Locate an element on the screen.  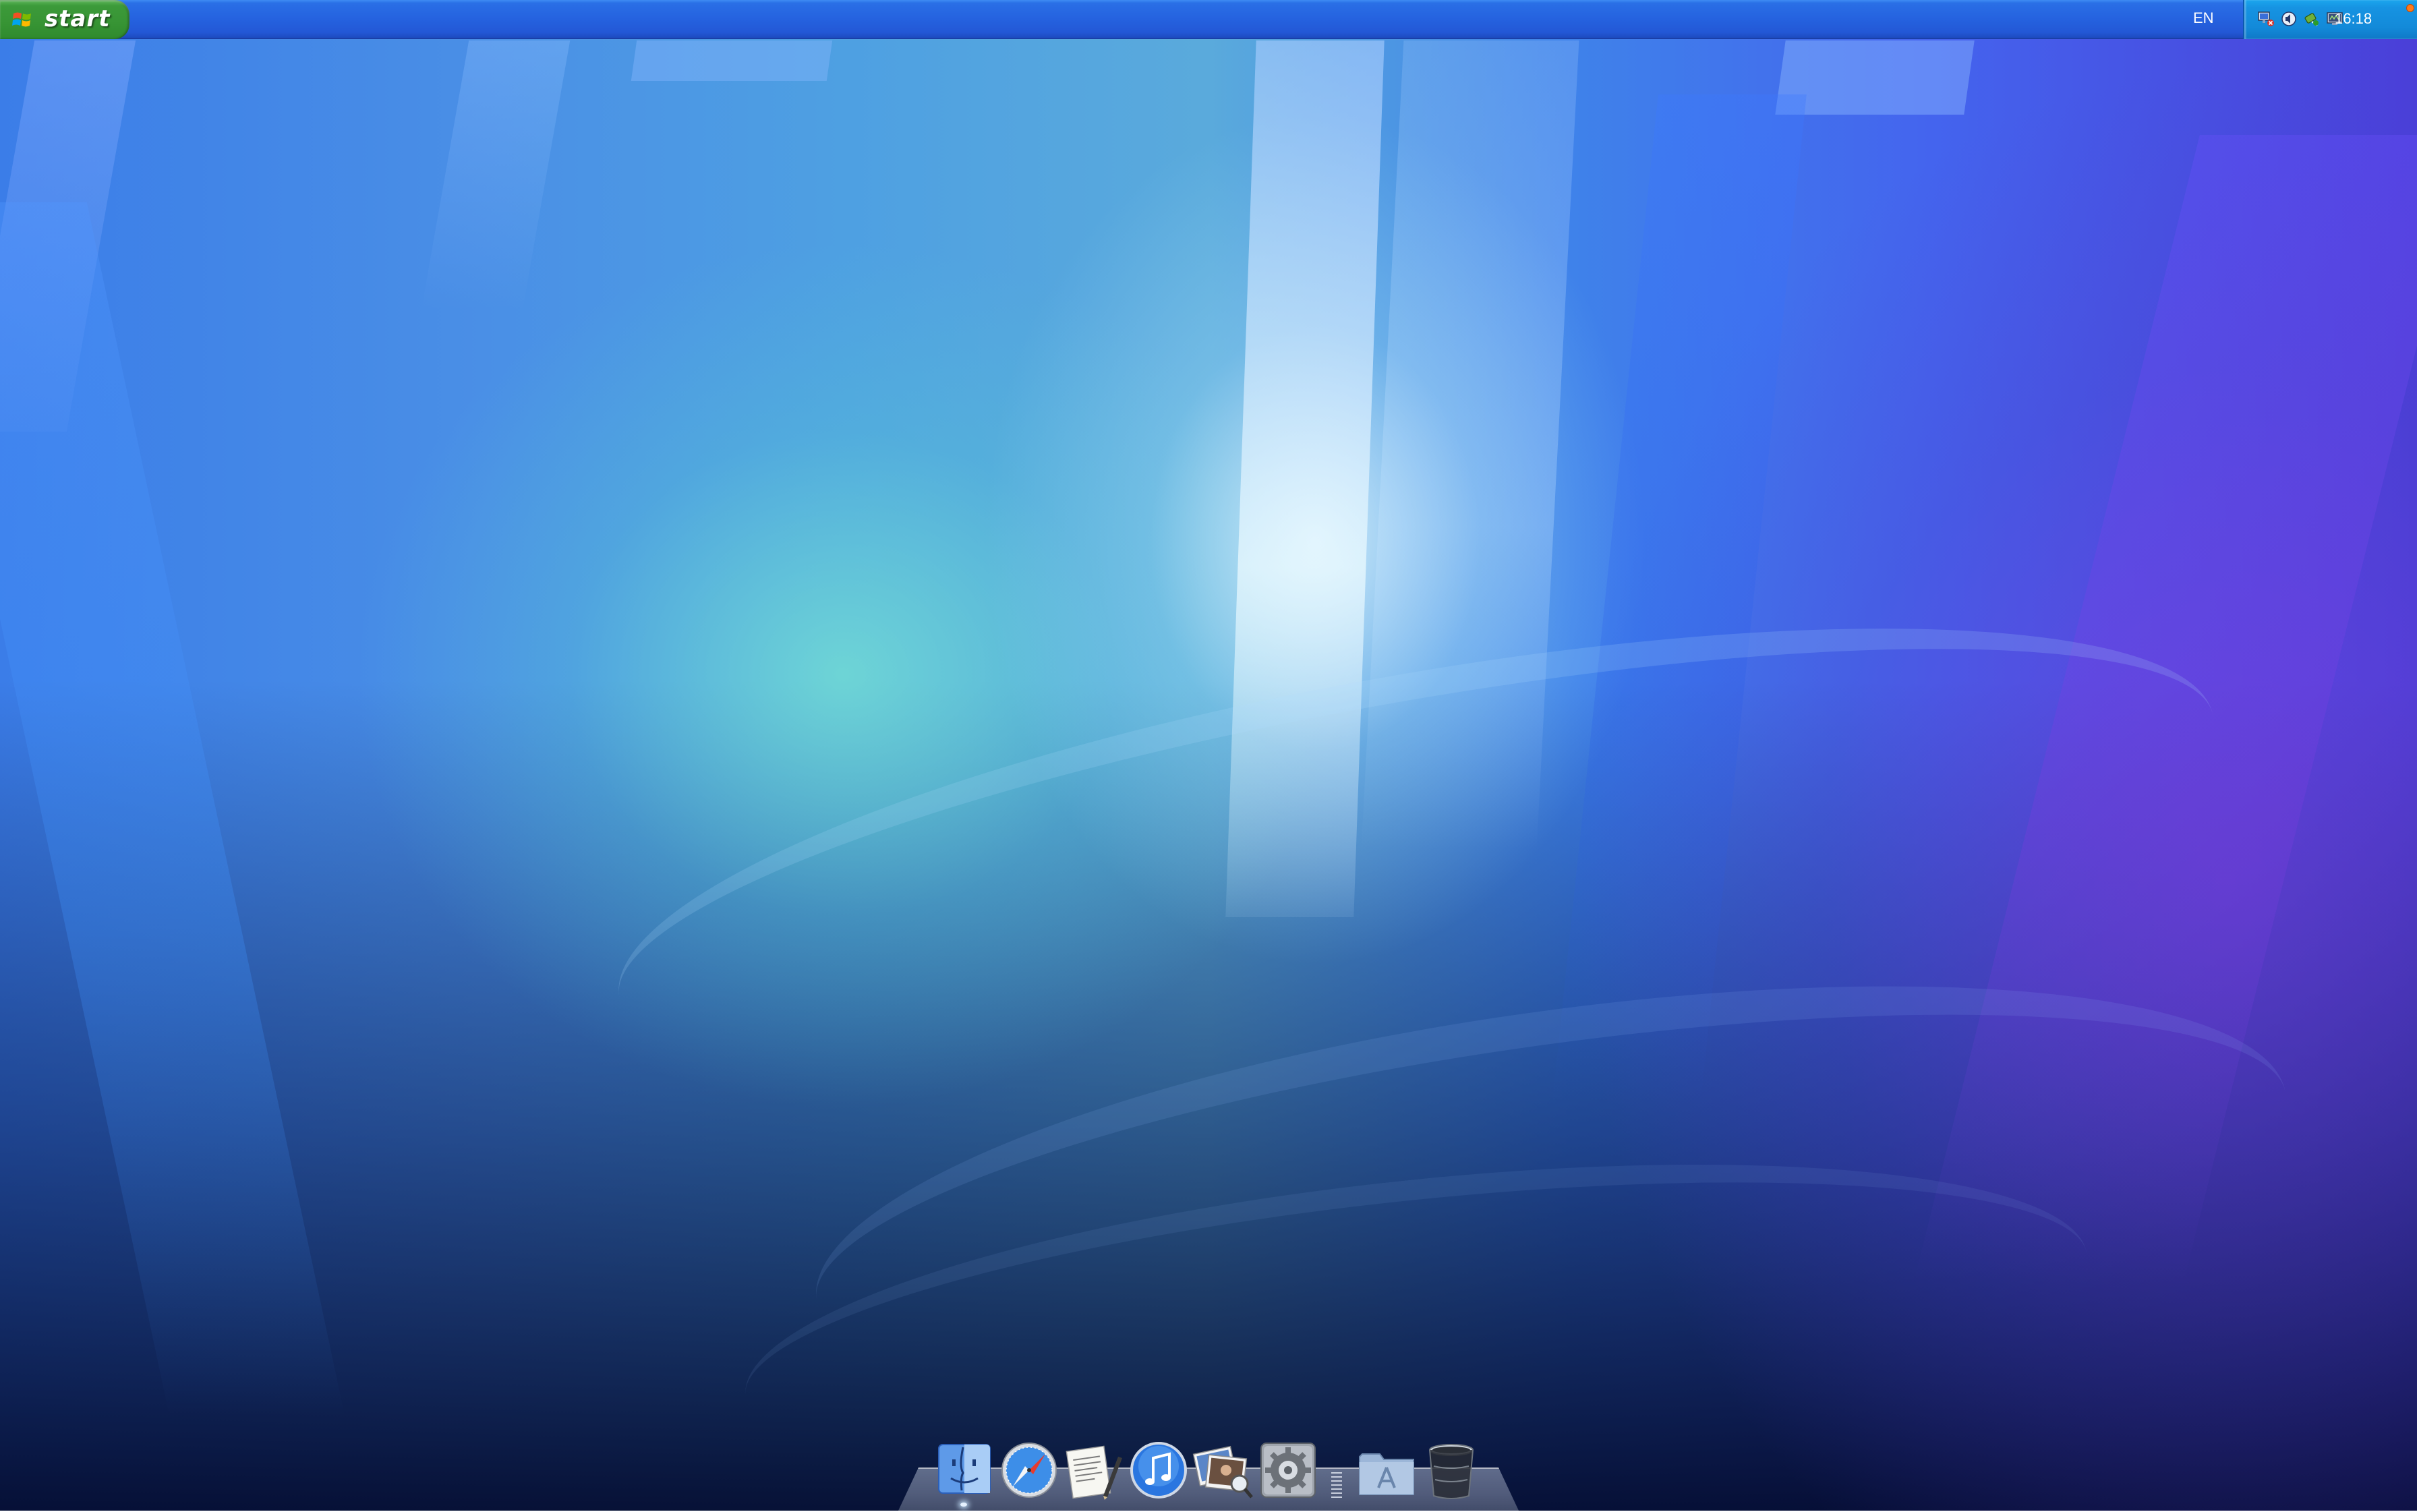
safely-remove-hardware-icon is located at coordinates (2311, 18).